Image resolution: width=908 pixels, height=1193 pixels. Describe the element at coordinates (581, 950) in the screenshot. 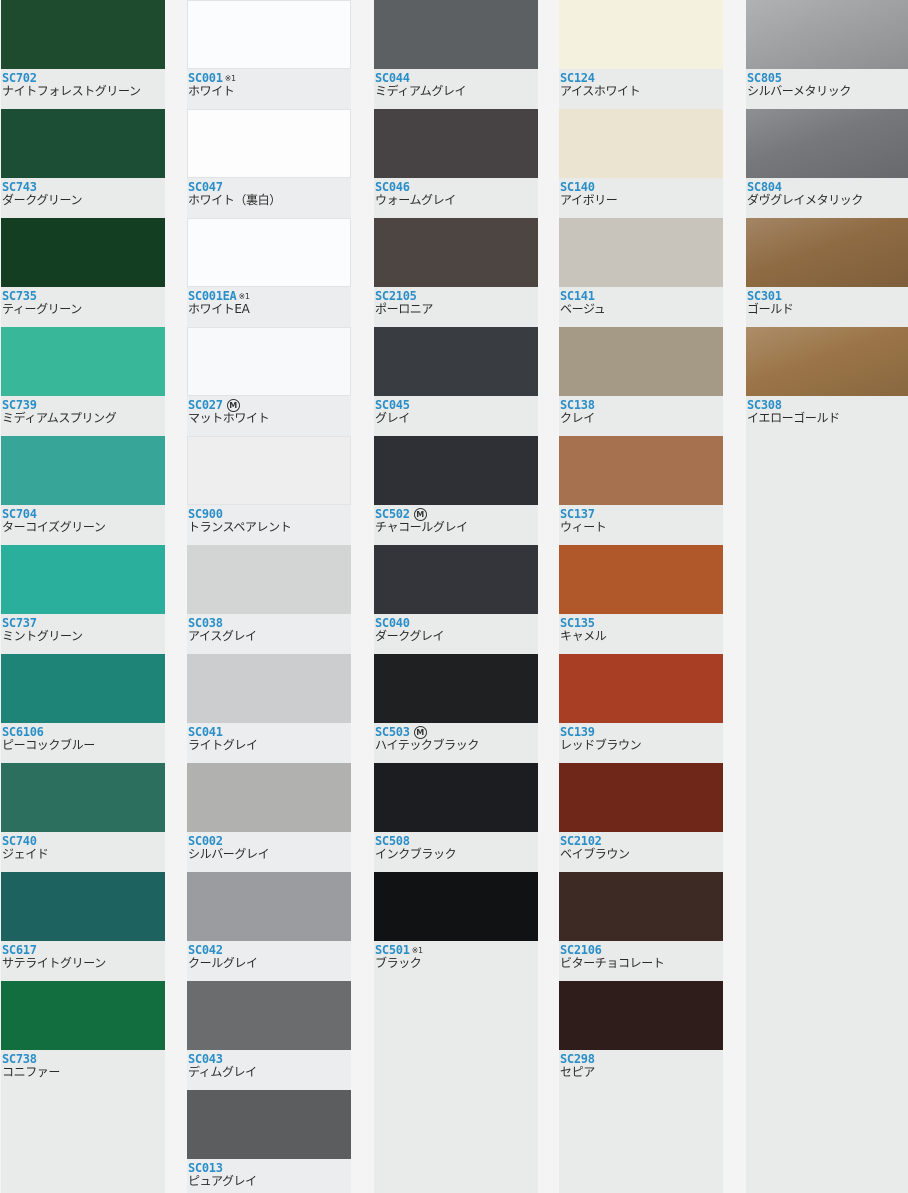

I see `color-code-text: SC2106` at that location.